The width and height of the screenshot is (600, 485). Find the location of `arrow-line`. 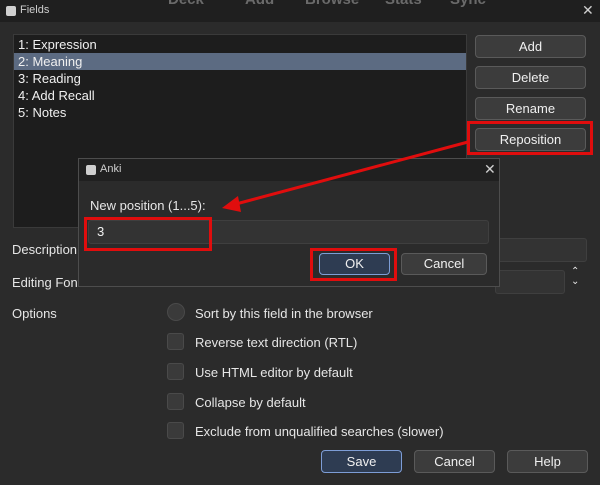

arrow-line is located at coordinates (352, 173).